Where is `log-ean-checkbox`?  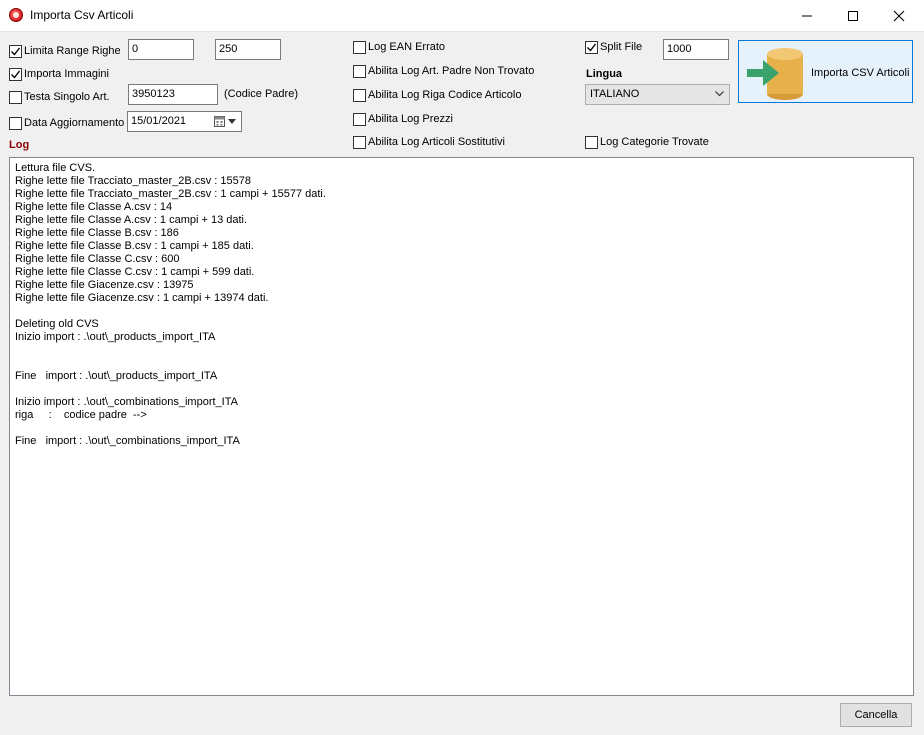
log-ean-checkbox is located at coordinates (359, 47).